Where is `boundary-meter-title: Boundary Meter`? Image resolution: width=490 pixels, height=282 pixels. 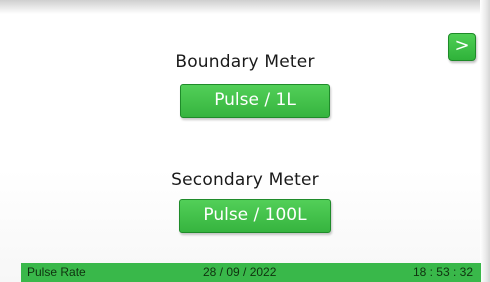 boundary-meter-title: Boundary Meter is located at coordinates (245, 62).